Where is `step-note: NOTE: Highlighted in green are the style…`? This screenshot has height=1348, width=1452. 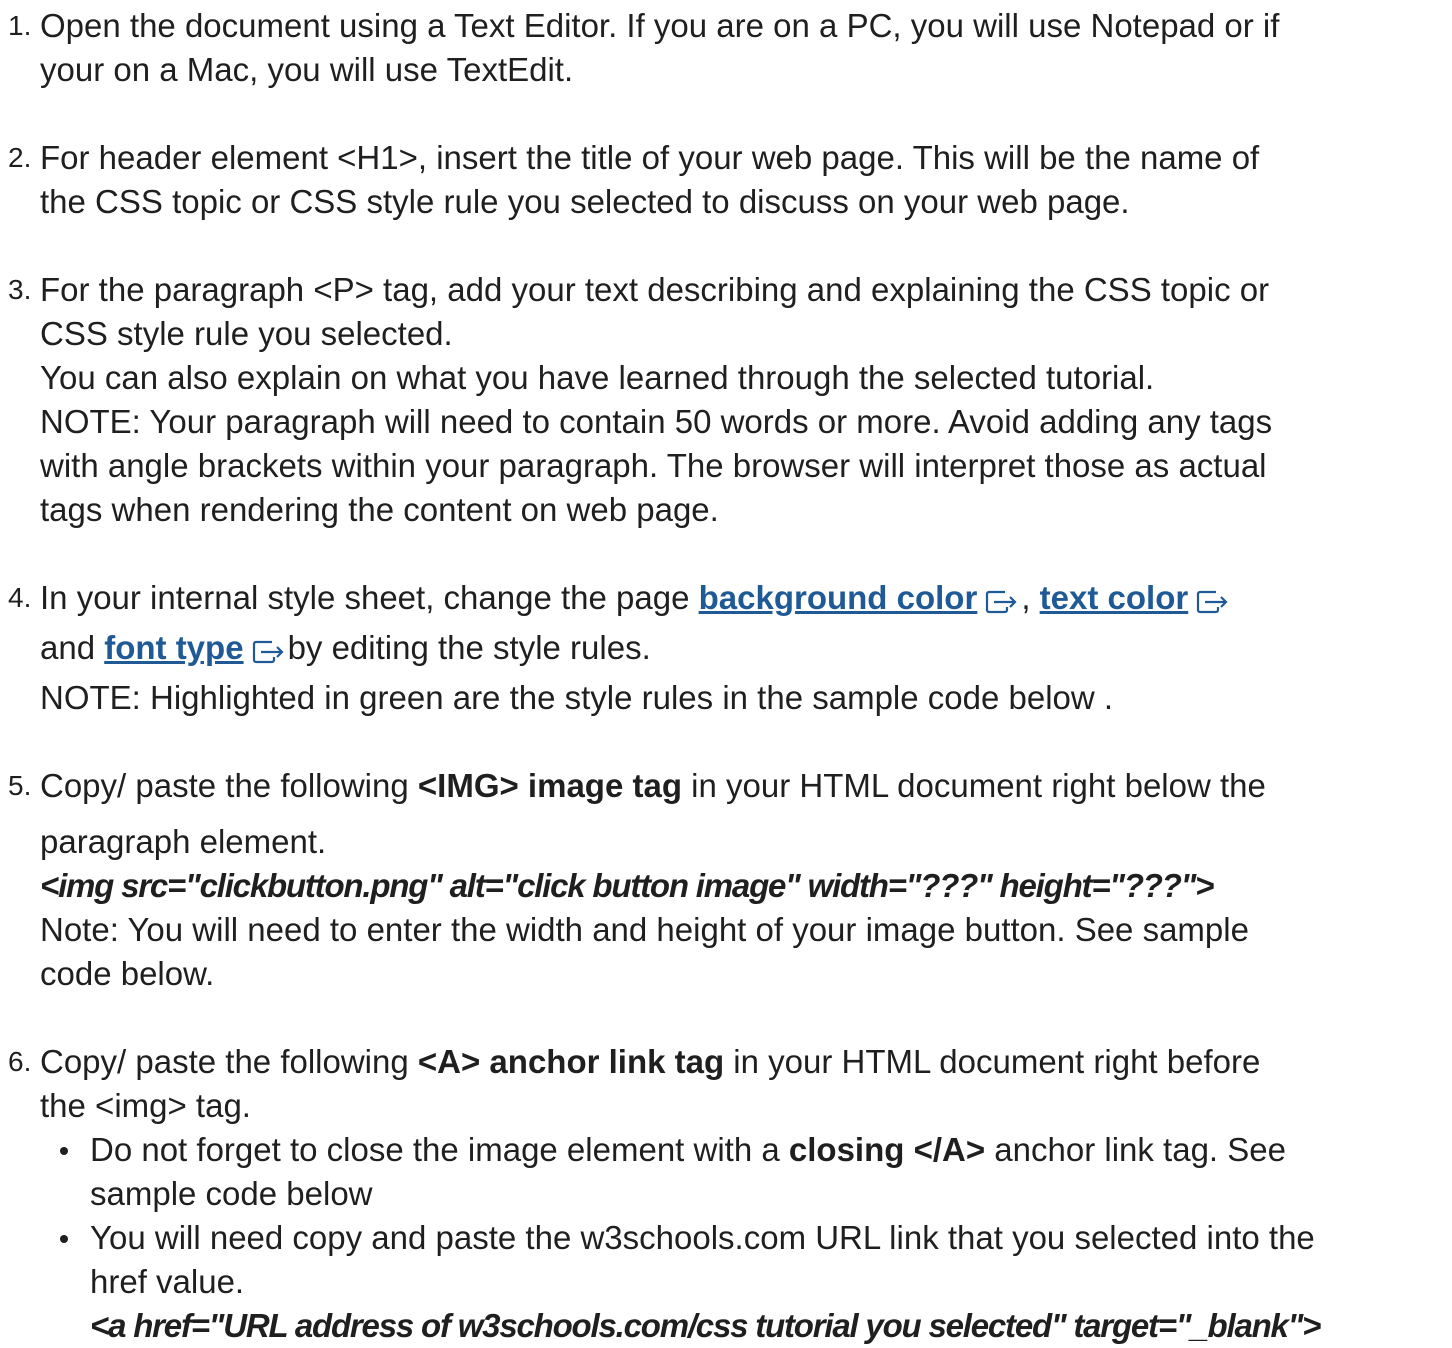 step-note: NOTE: Highlighted in green are the style… is located at coordinates (577, 697).